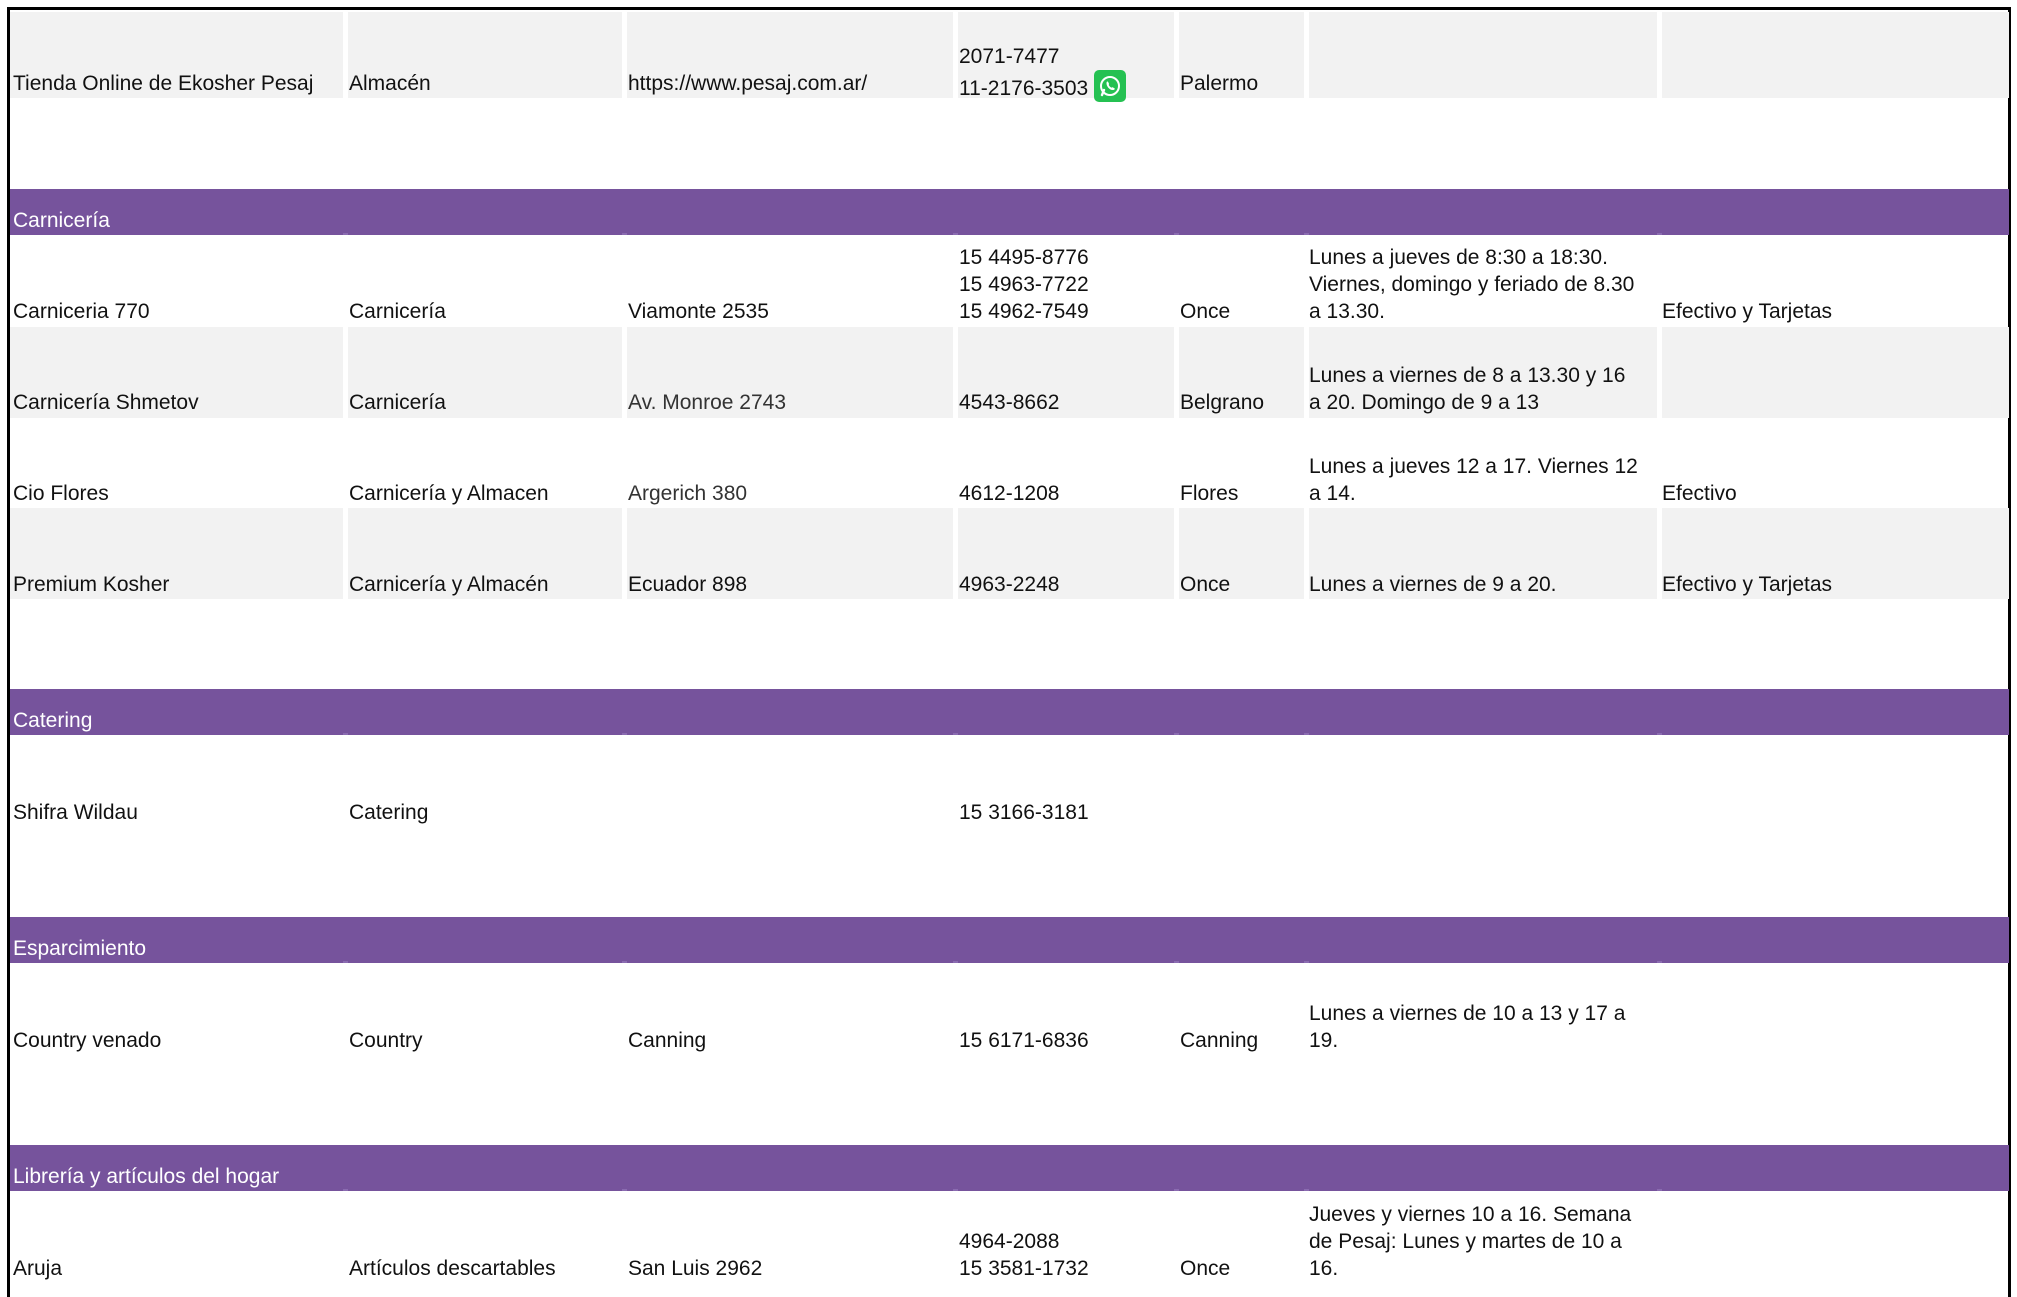  What do you see at coordinates (75, 812) in the screenshot?
I see `cell-name: Shifra Wildau` at bounding box center [75, 812].